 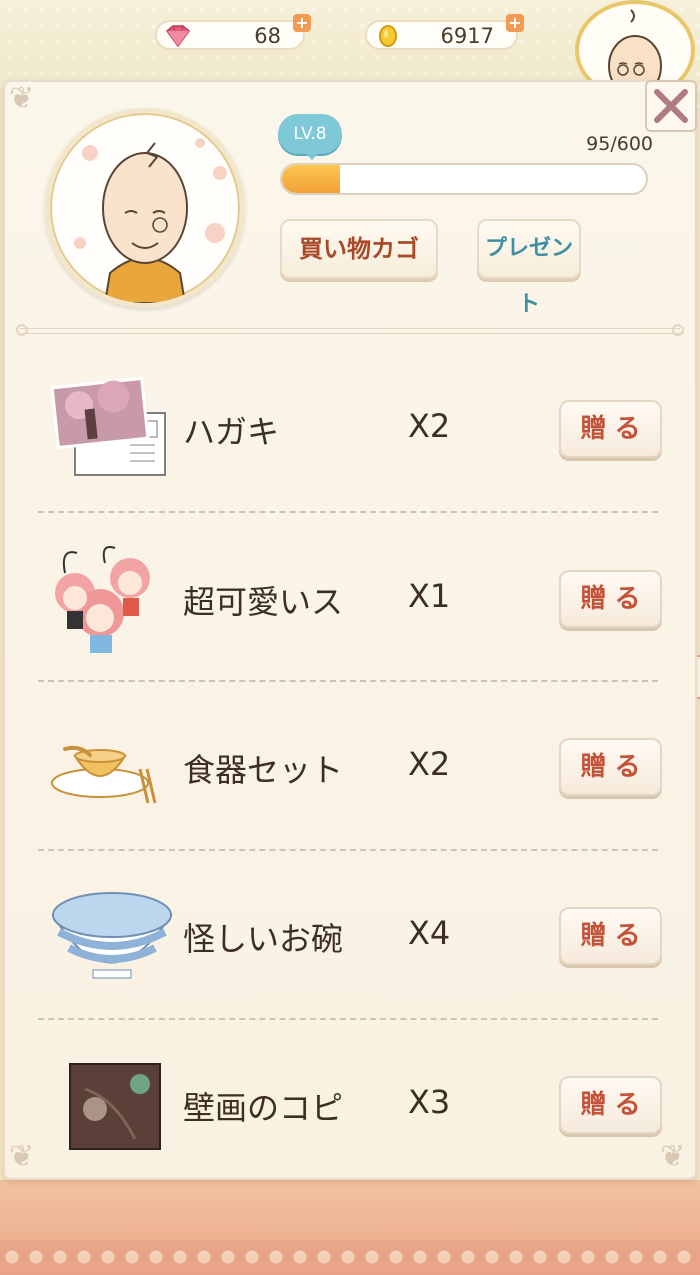 What do you see at coordinates (263, 770) in the screenshot?
I see `item-name: 食器セット` at bounding box center [263, 770].